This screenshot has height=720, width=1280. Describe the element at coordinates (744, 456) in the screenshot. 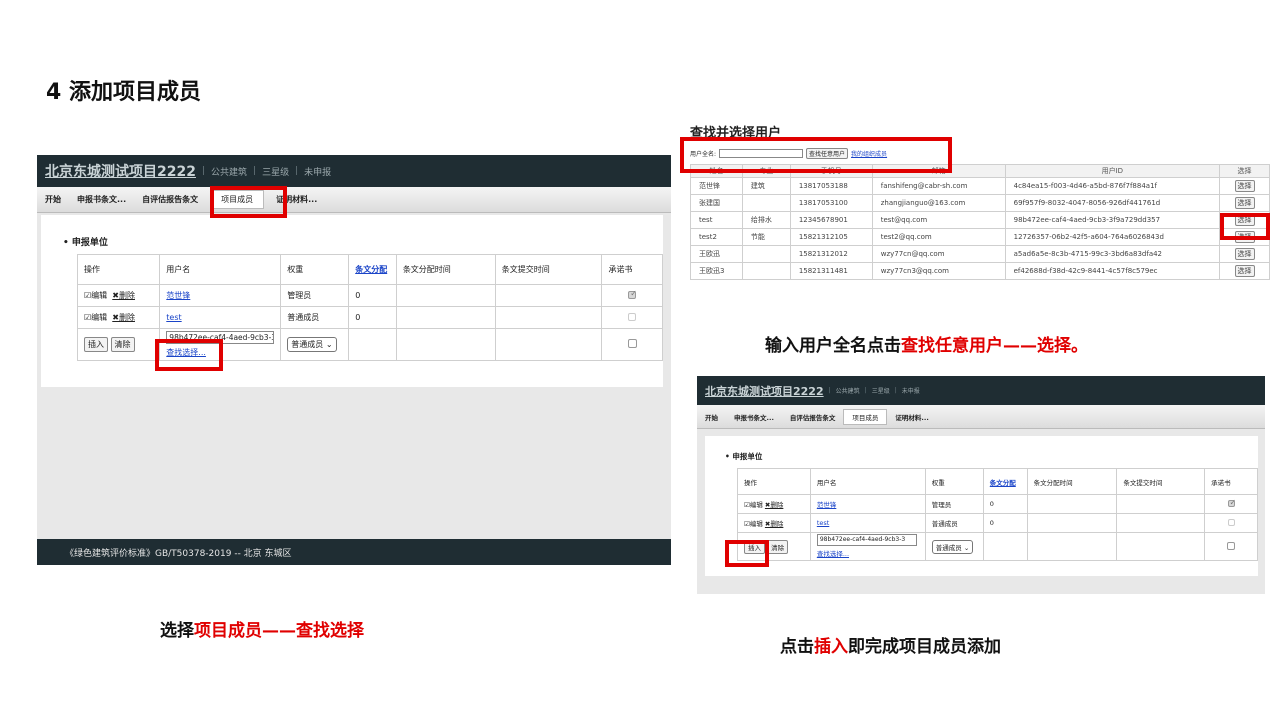

I see `unit-heading: • 申报单位` at that location.